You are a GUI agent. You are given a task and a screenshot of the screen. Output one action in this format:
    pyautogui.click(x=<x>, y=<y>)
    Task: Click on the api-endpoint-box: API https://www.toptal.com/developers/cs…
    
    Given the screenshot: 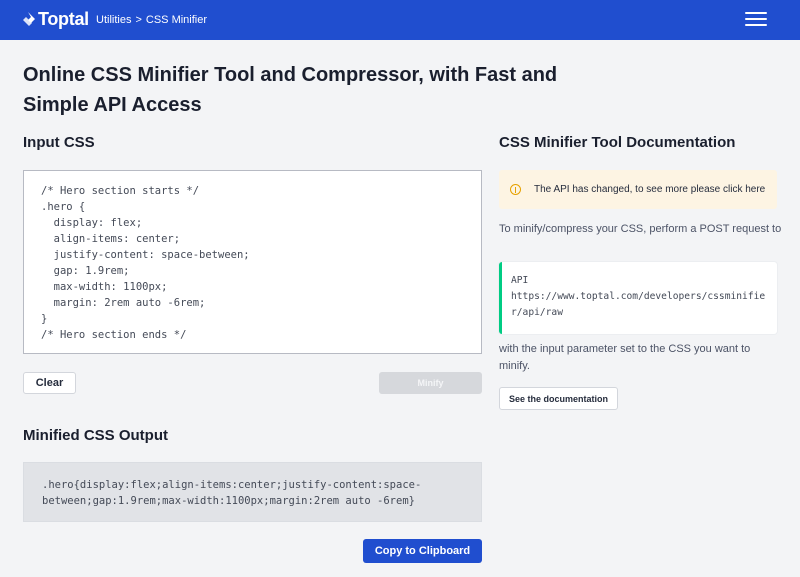 What is the action you would take?
    pyautogui.click(x=638, y=298)
    